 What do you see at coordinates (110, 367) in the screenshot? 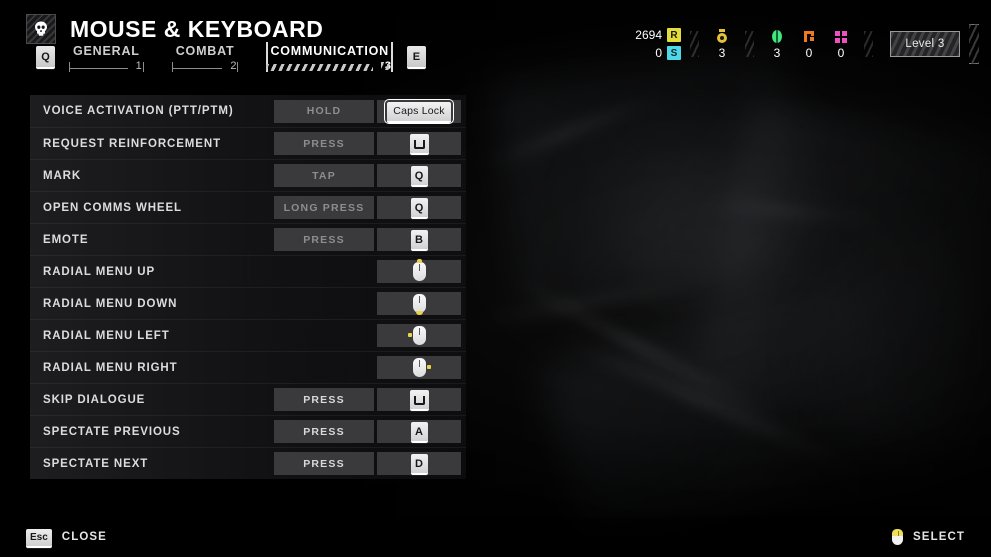
I see `binding-action-label: RADIAL MENU RIGHT` at bounding box center [110, 367].